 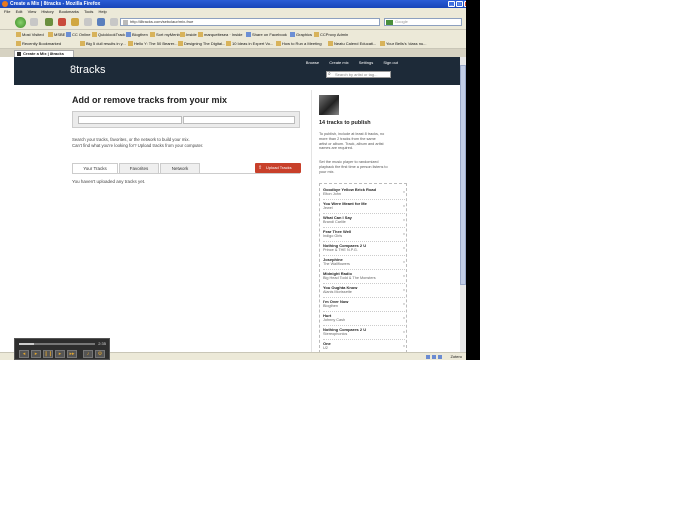 I want to click on track-search-field, so click(x=130, y=120).